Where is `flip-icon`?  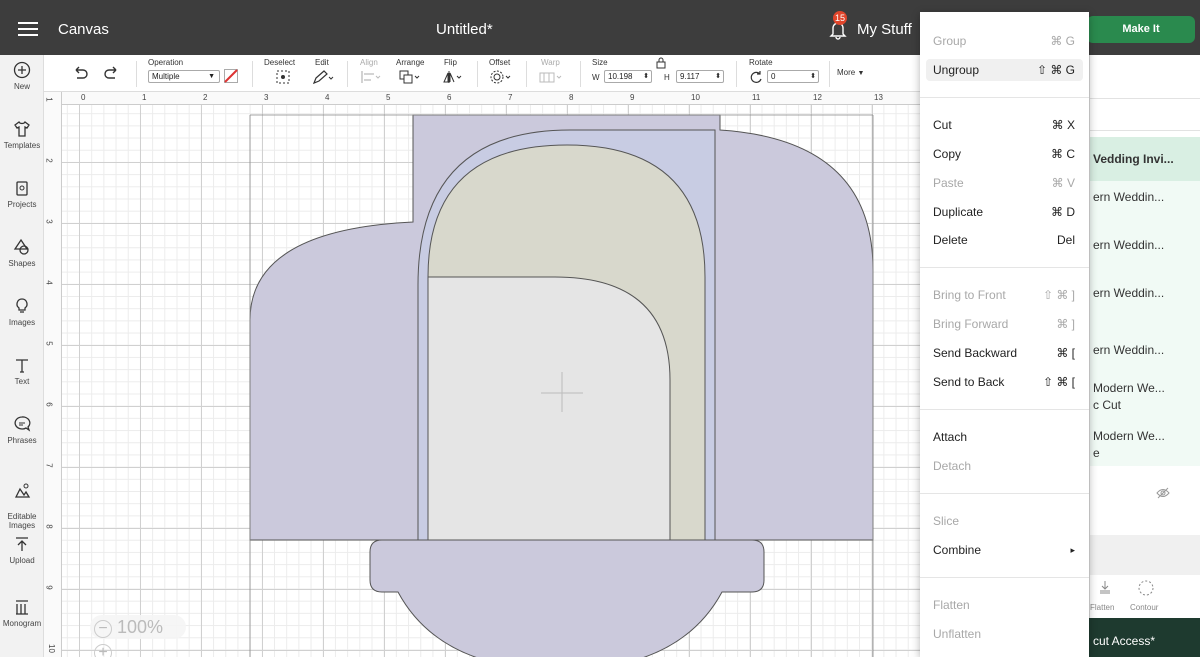 flip-icon is located at coordinates (453, 77).